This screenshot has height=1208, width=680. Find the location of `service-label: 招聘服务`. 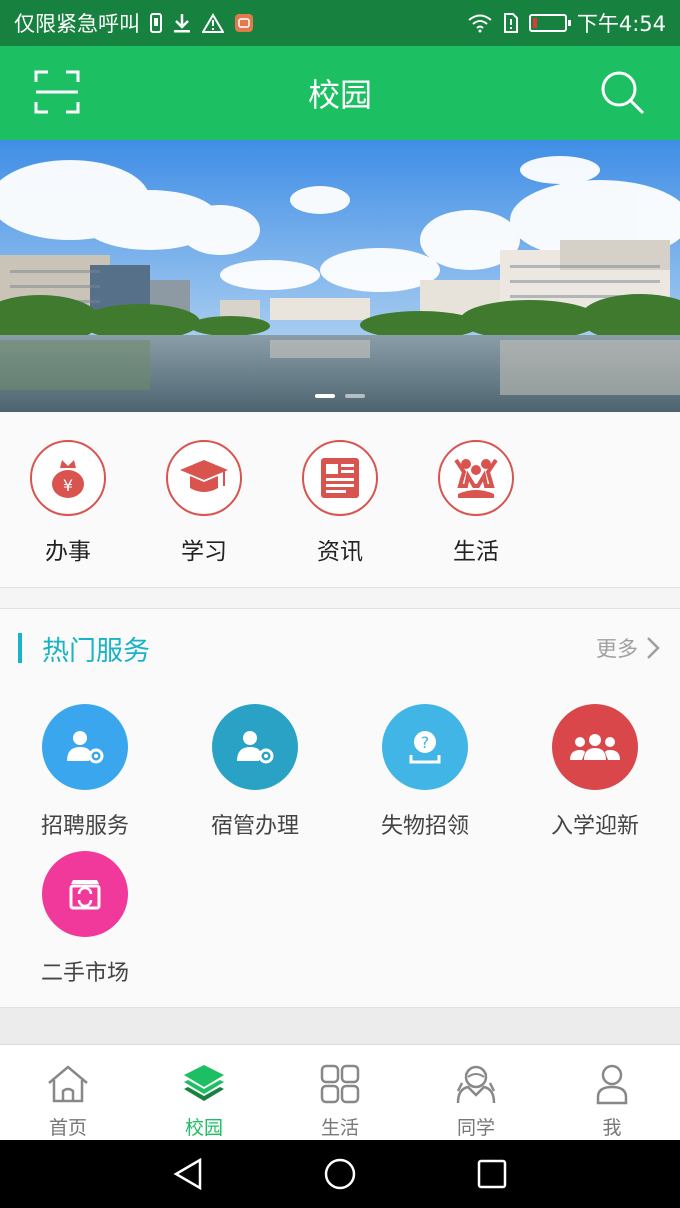

service-label: 招聘服务 is located at coordinates (84, 826).